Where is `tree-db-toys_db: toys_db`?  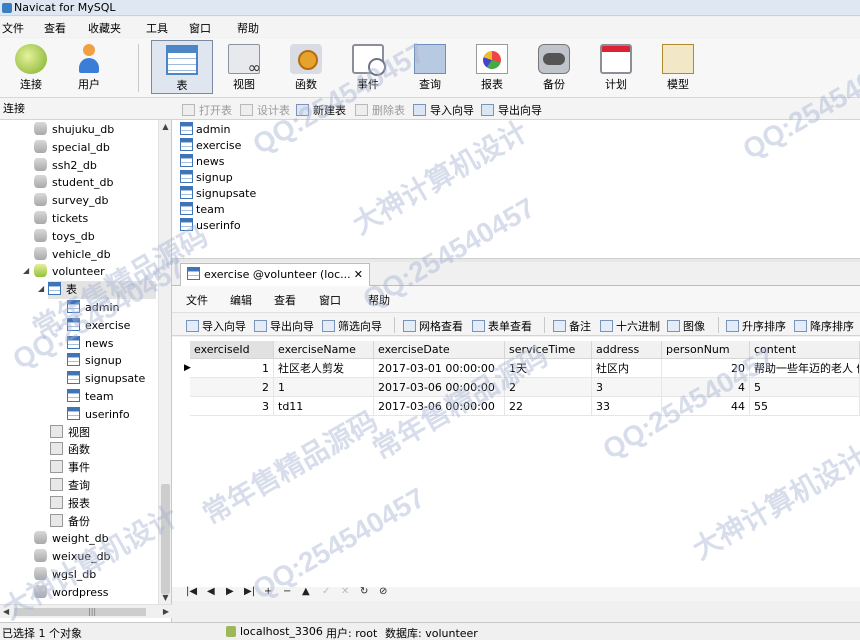 tree-db-toys_db: toys_db is located at coordinates (64, 237).